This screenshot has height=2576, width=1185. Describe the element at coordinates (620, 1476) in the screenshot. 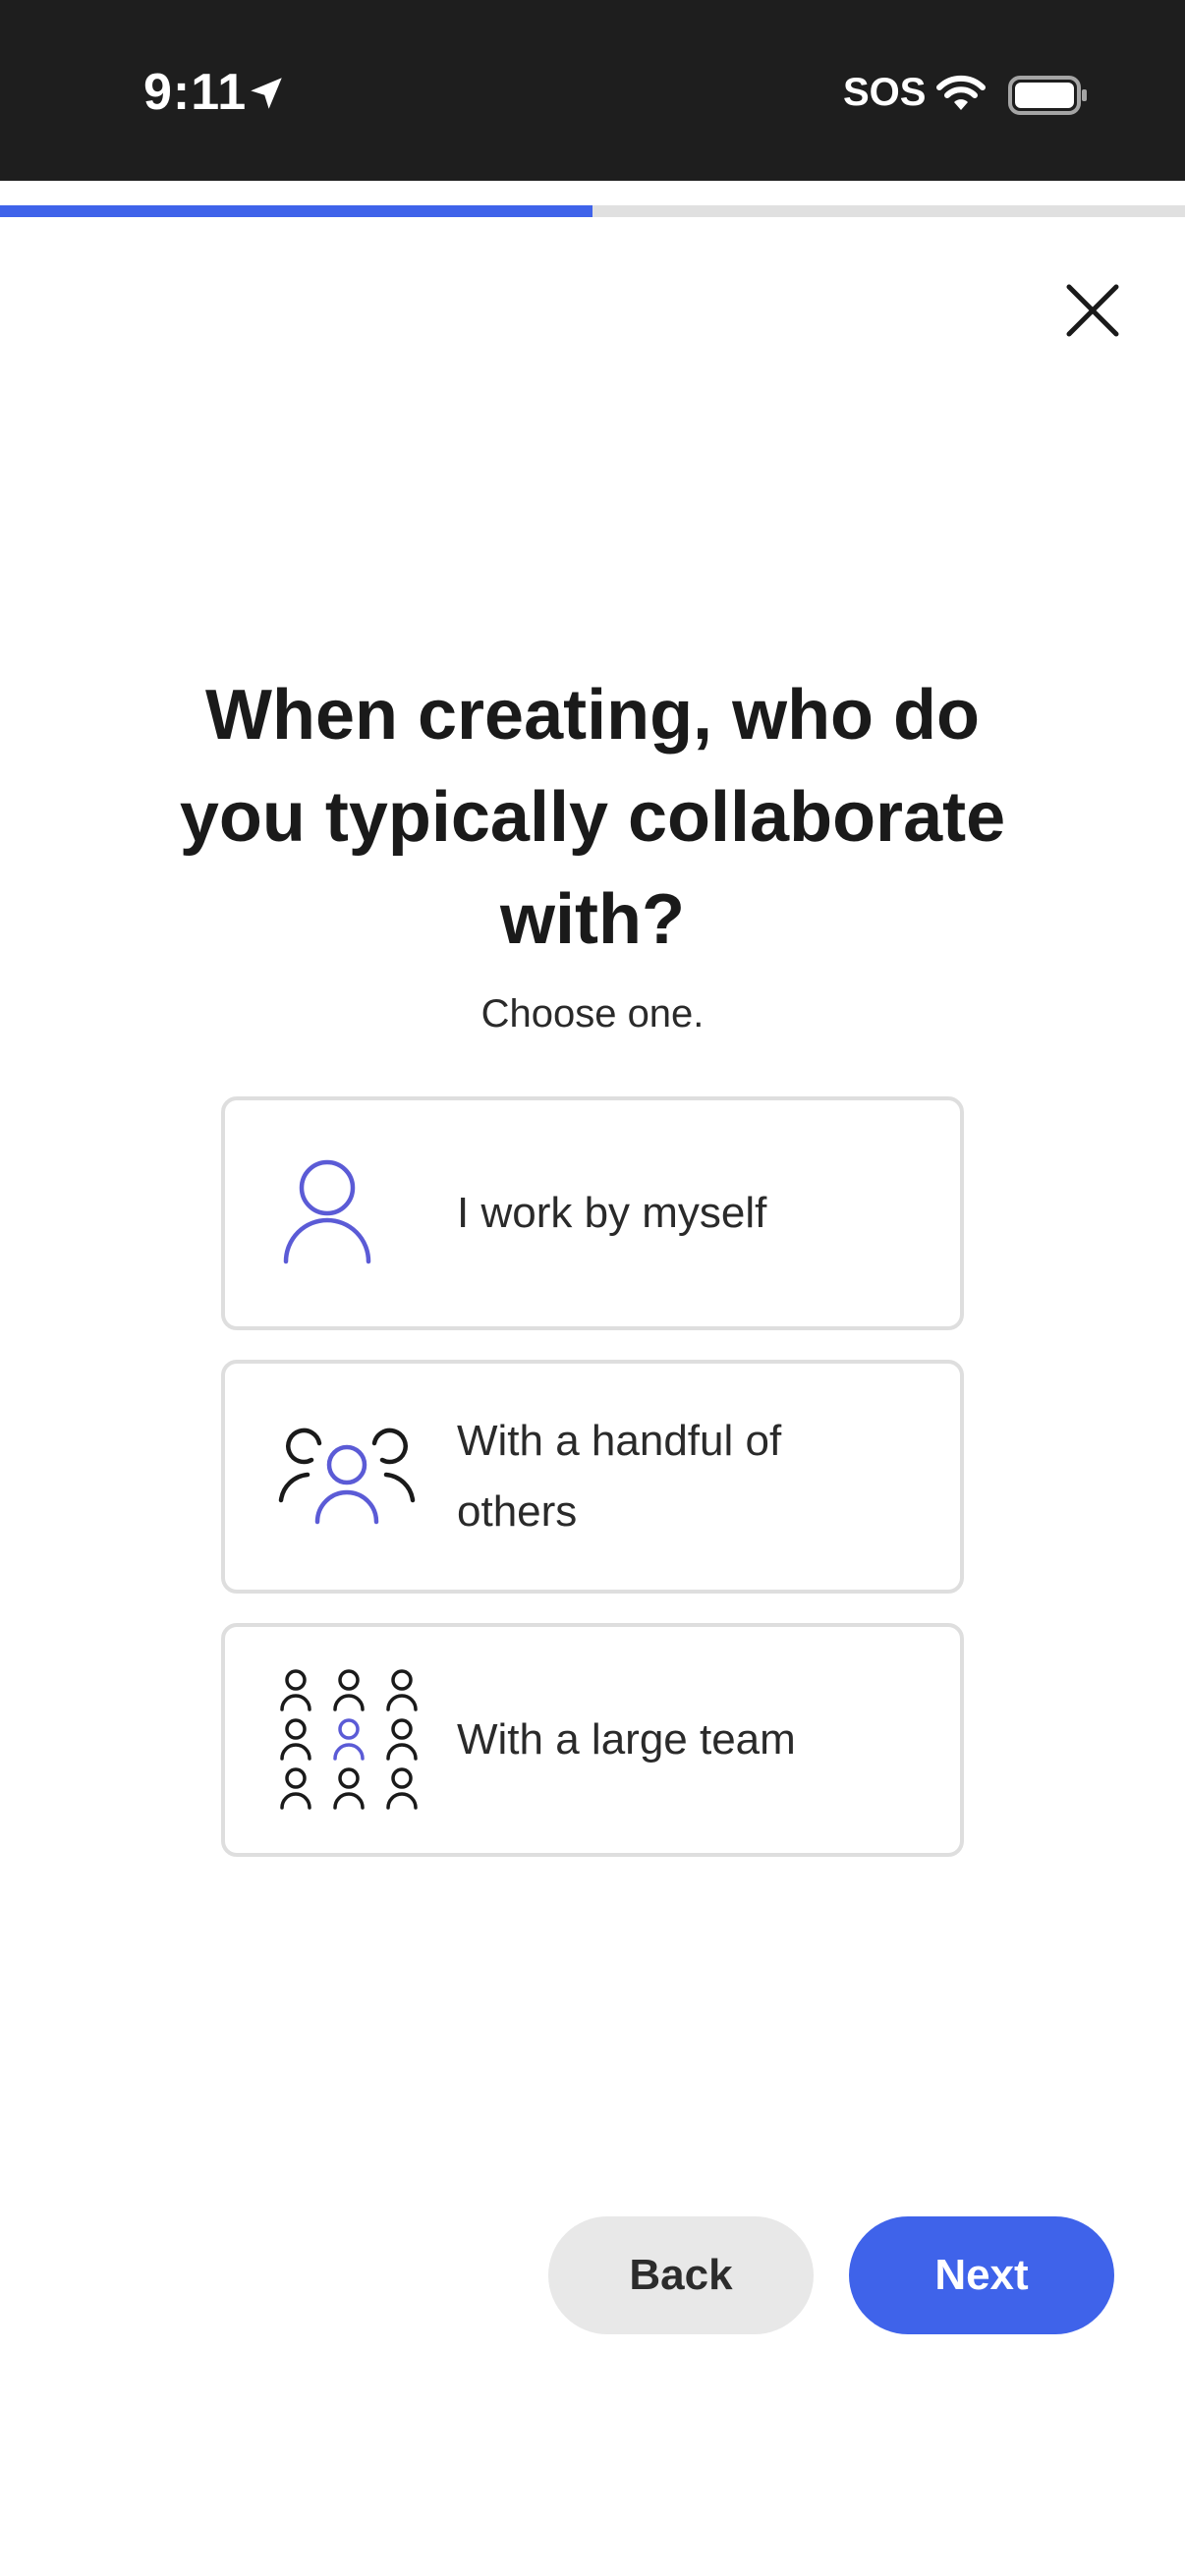

I see `option-label: With a handful of others` at that location.